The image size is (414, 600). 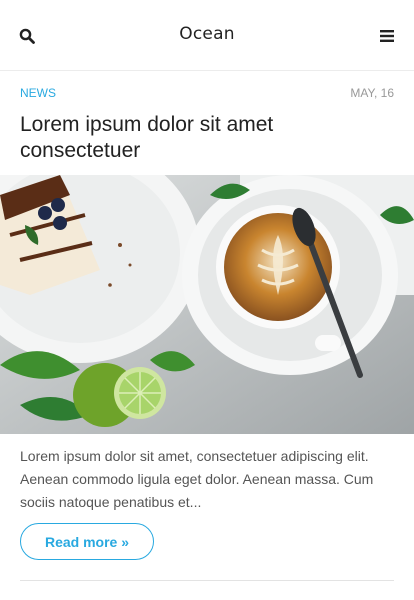 I want to click on hamburger-menu-icon, so click(x=387, y=36).